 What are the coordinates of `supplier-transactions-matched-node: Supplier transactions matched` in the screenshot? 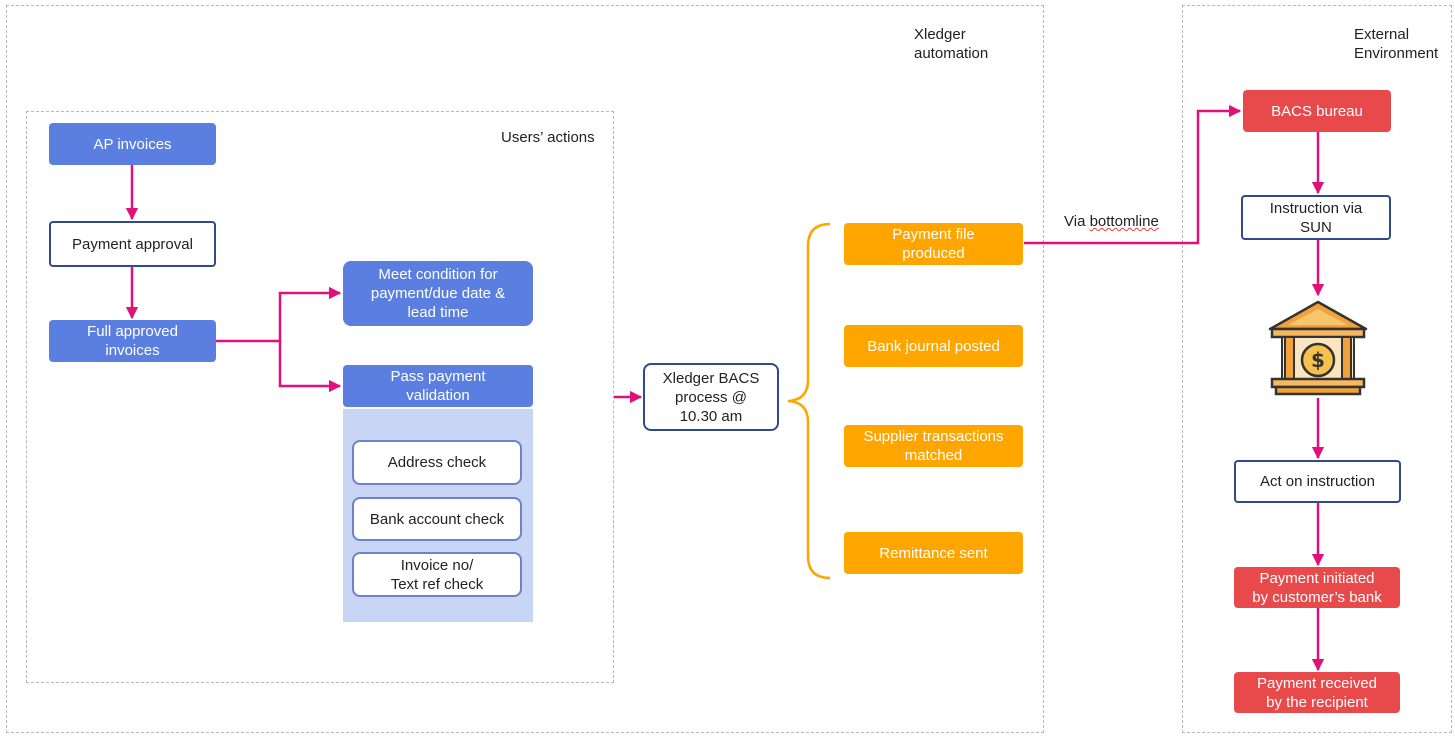 It's located at (933, 446).